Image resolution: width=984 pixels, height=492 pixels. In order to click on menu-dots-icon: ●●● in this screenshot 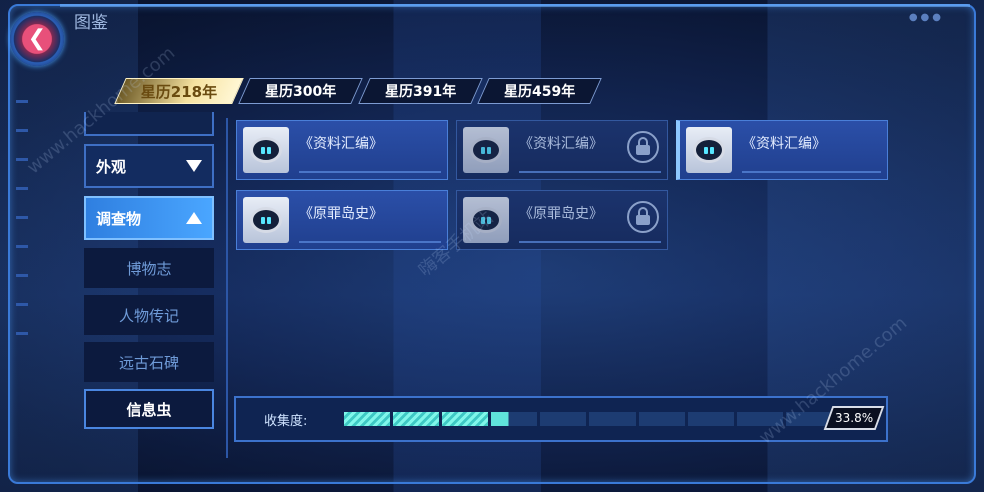, I will do `click(926, 17)`.